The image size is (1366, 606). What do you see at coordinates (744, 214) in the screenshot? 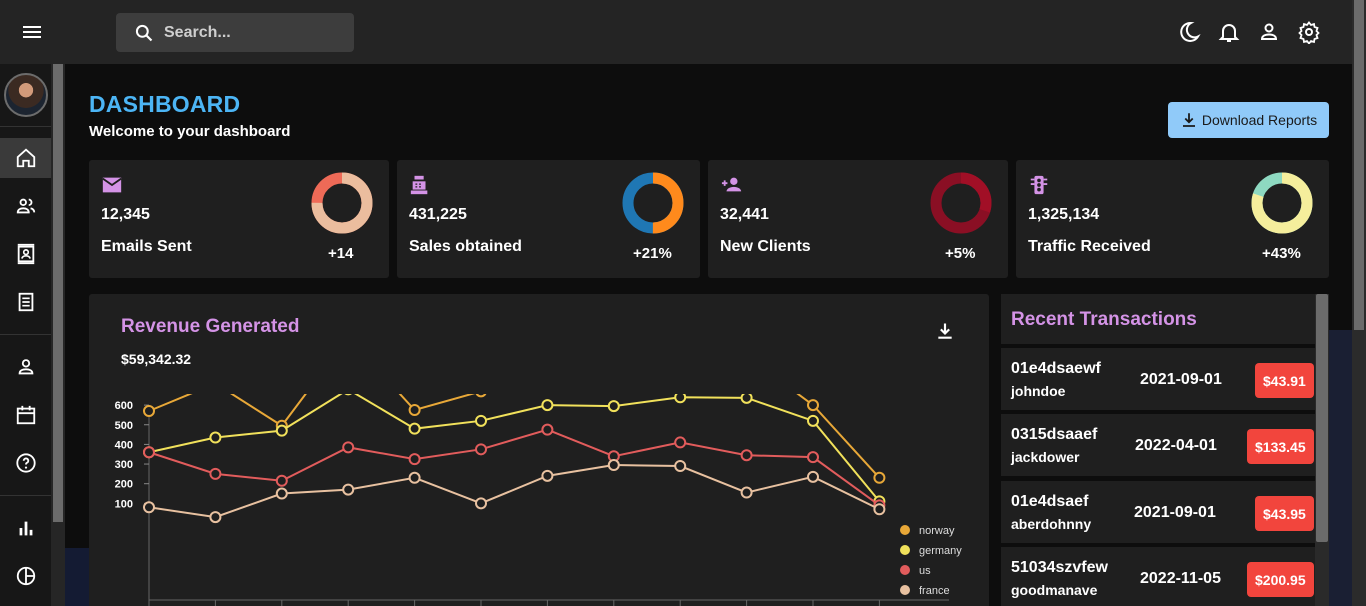
I see `stat-value: 32,441` at bounding box center [744, 214].